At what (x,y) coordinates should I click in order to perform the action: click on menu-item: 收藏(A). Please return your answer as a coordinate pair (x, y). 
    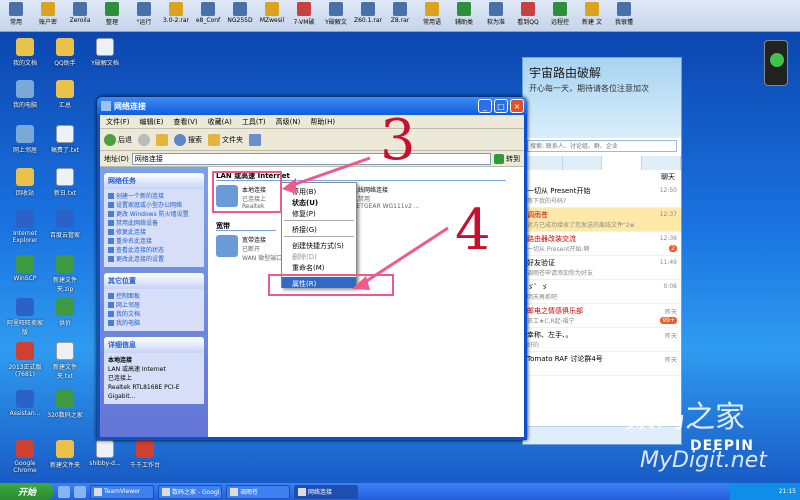
    Looking at the image, I should click on (220, 122).